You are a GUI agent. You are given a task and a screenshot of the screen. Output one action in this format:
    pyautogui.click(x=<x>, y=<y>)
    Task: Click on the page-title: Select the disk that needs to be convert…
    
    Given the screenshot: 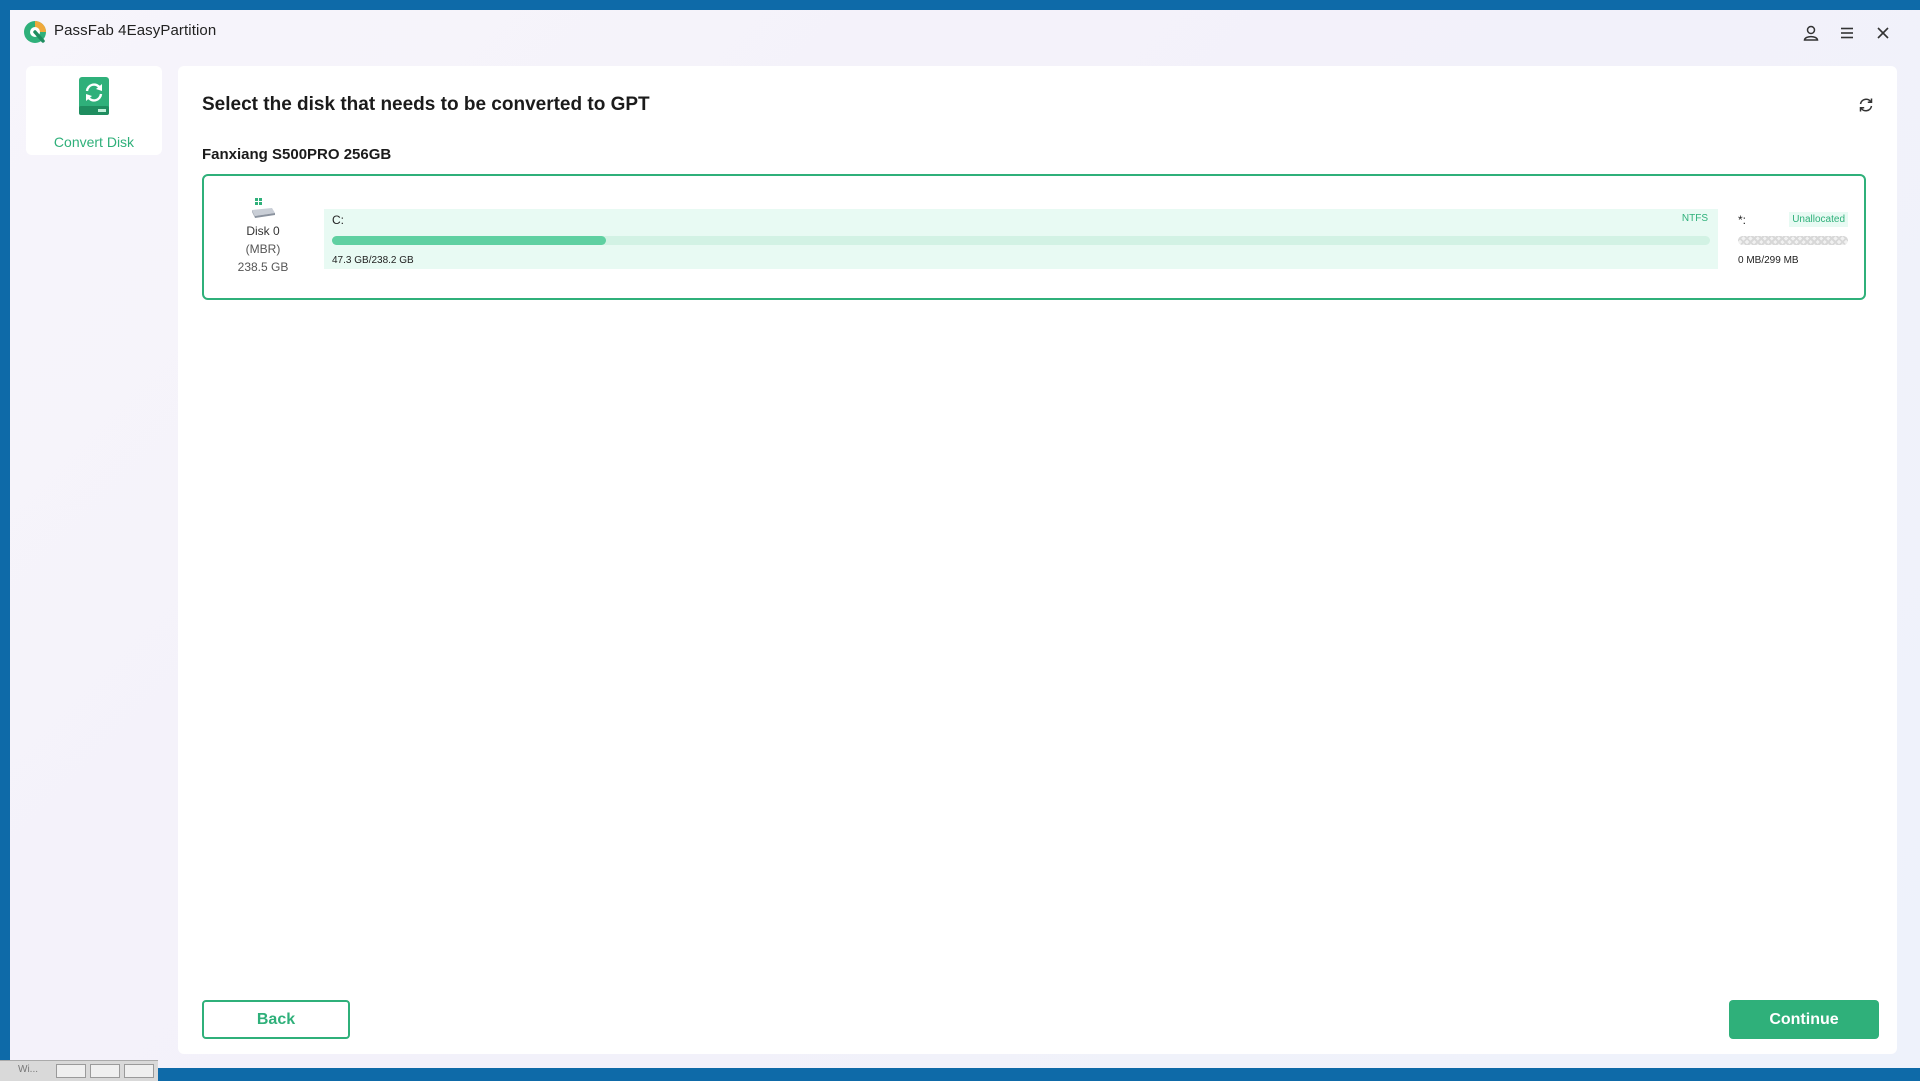 What is the action you would take?
    pyautogui.click(x=426, y=104)
    